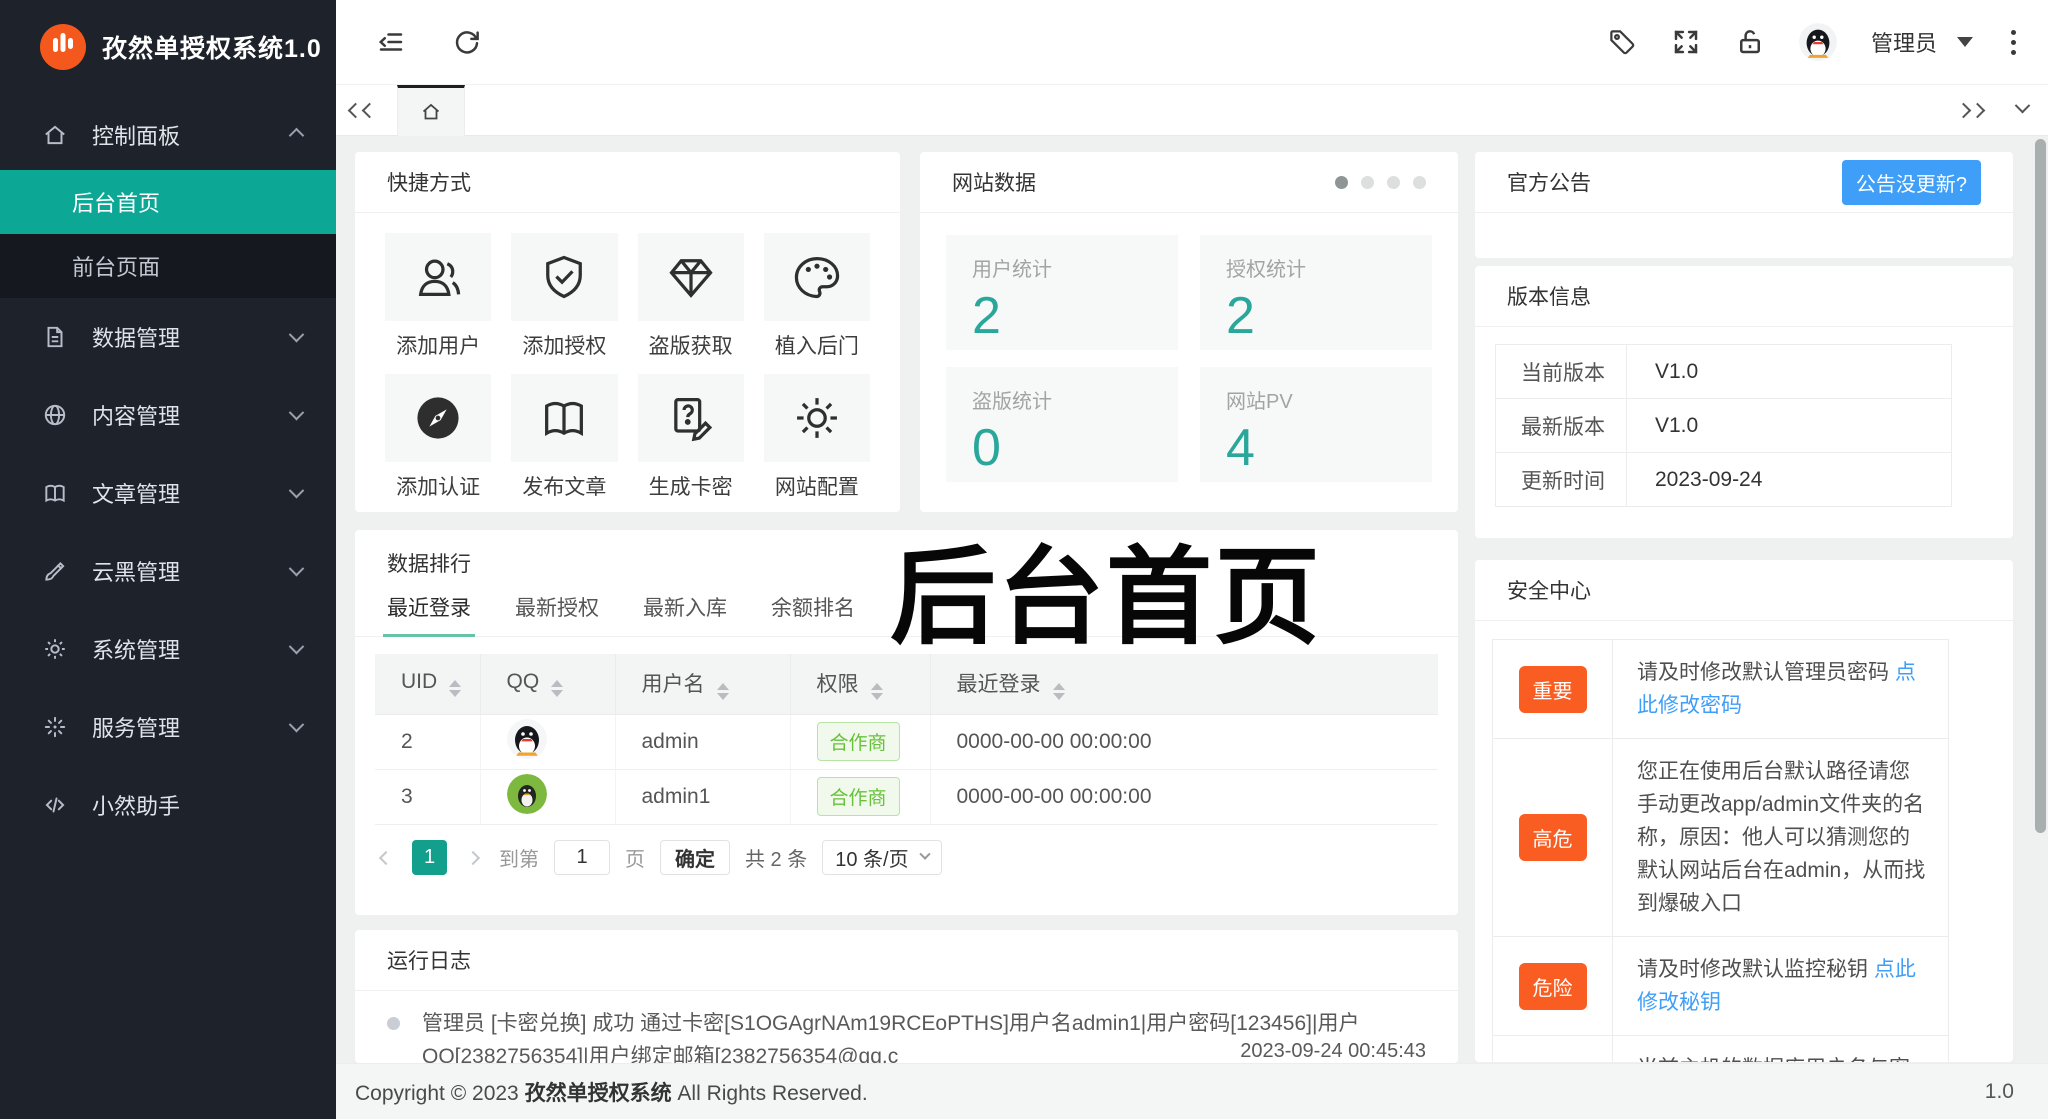 This screenshot has width=2048, height=1119. I want to click on refresh-icon, so click(467, 42).